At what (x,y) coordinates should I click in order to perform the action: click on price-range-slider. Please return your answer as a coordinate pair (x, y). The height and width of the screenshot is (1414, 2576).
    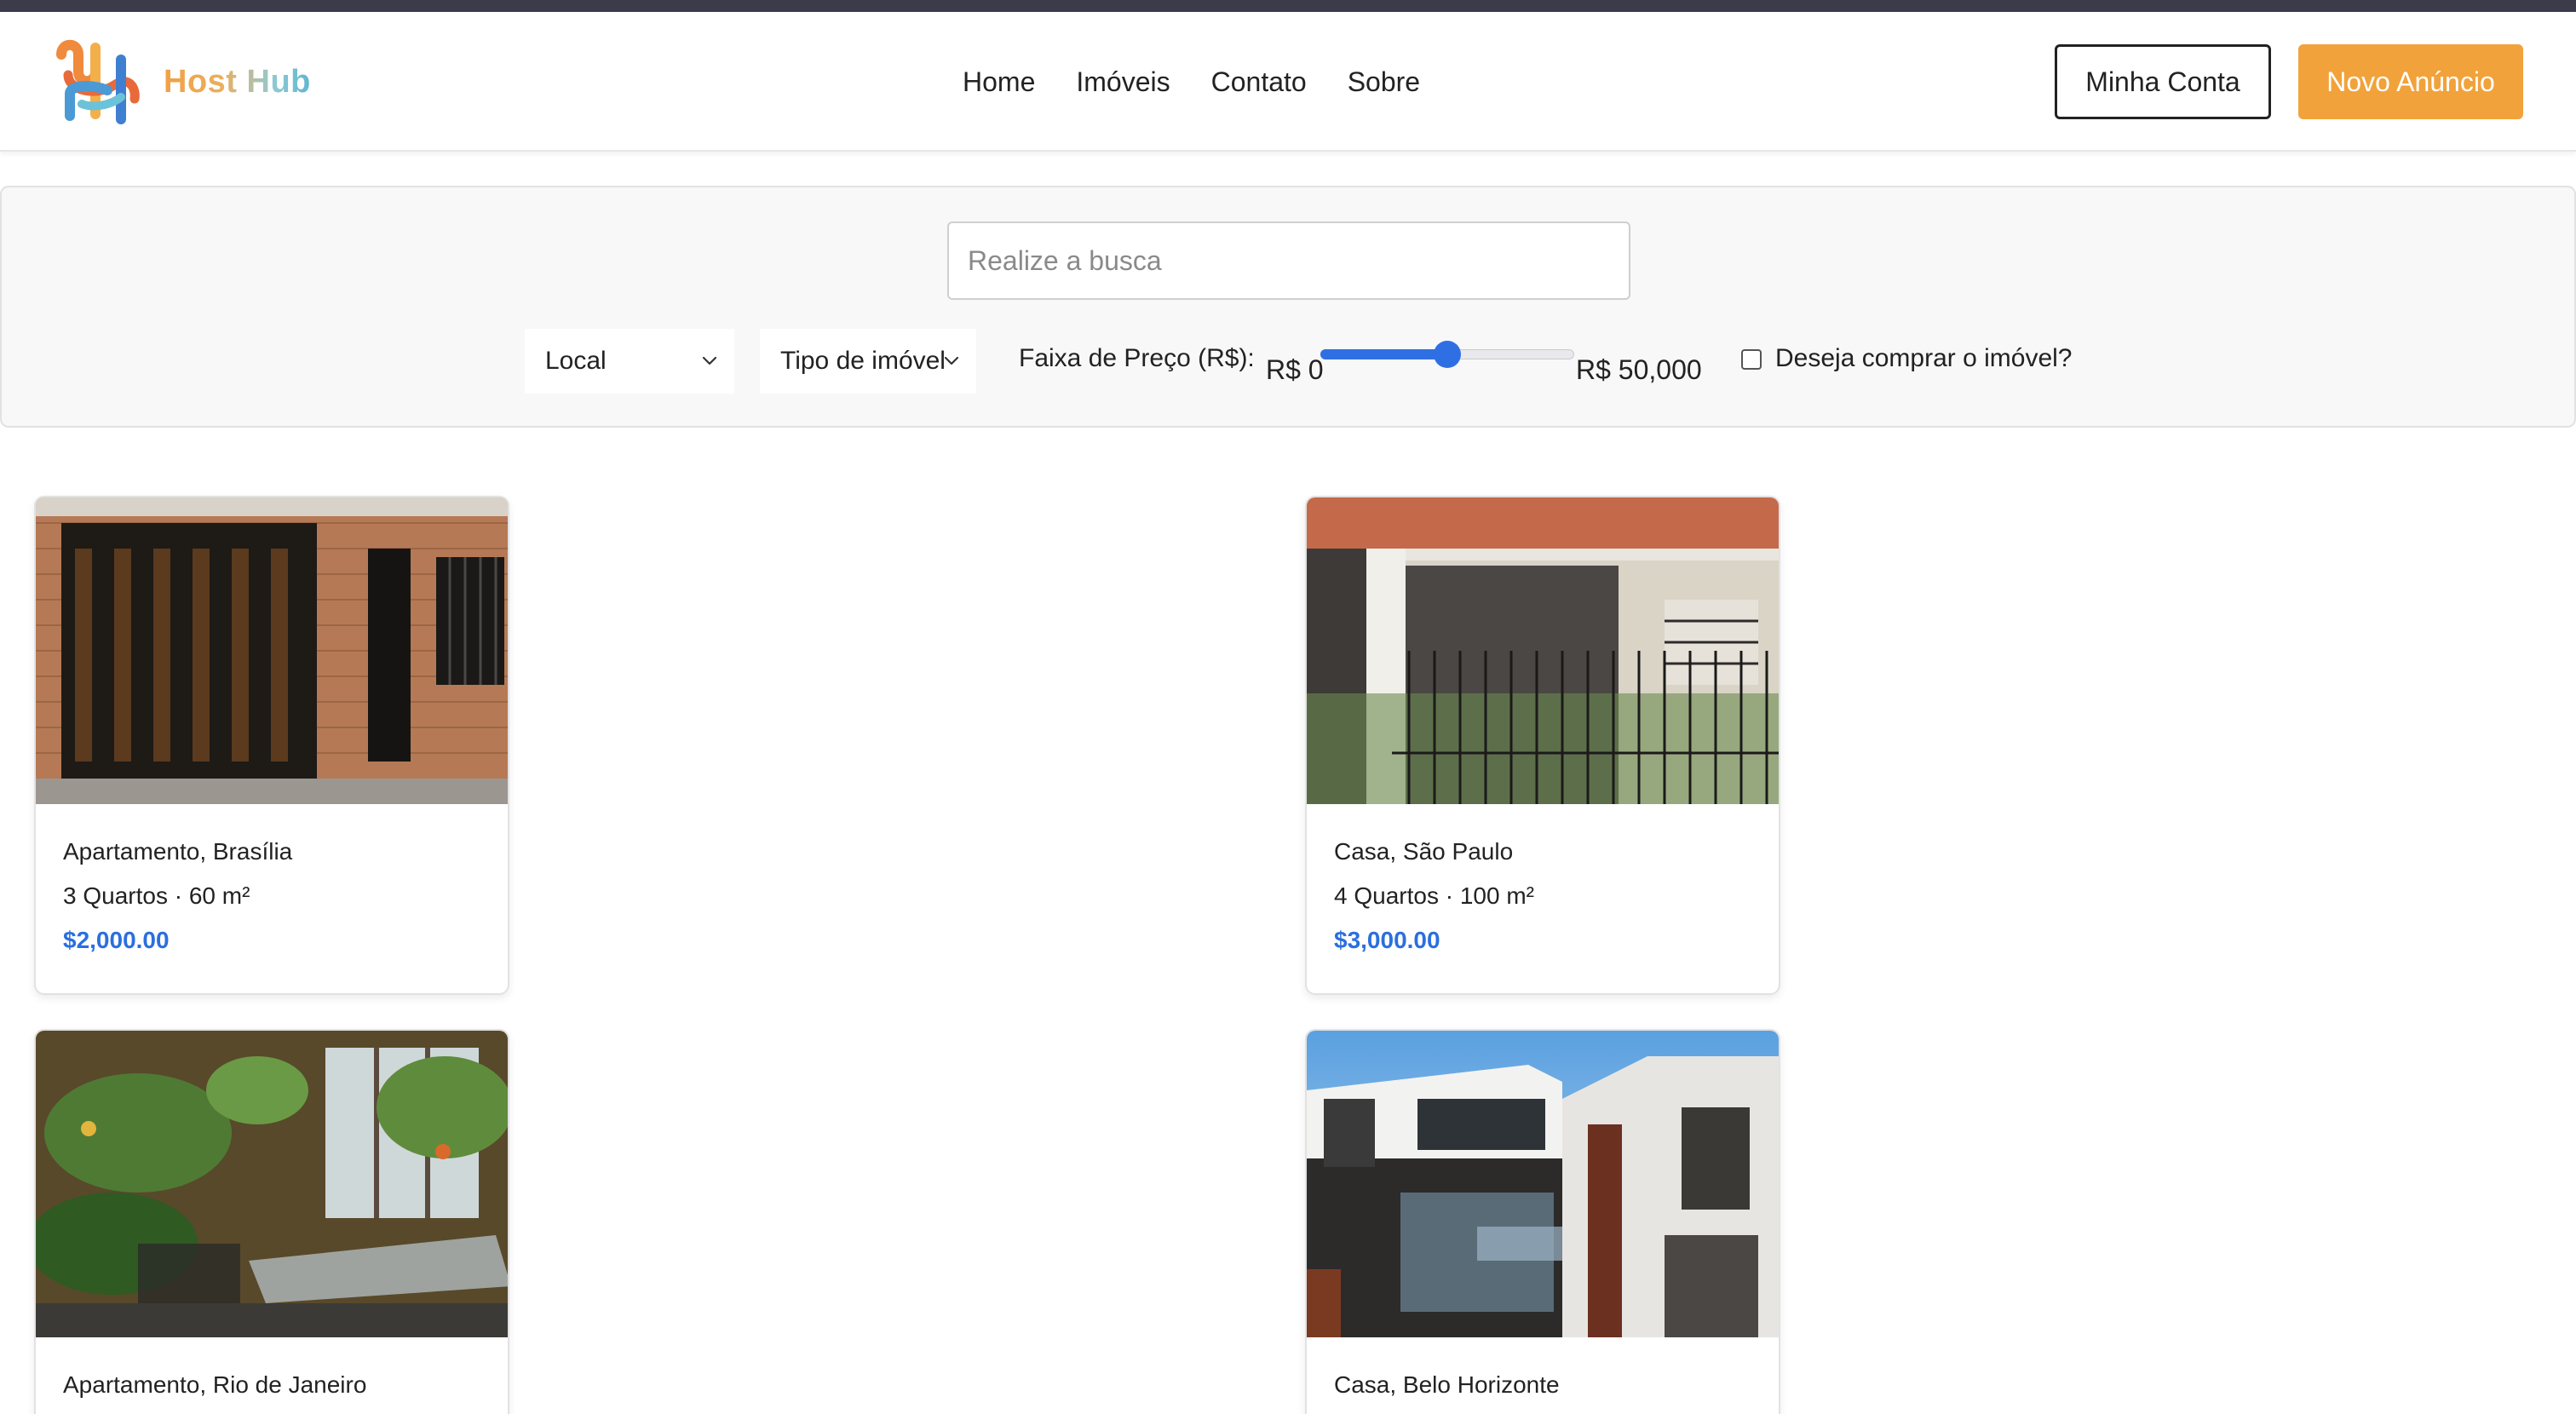
    Looking at the image, I should click on (1447, 354).